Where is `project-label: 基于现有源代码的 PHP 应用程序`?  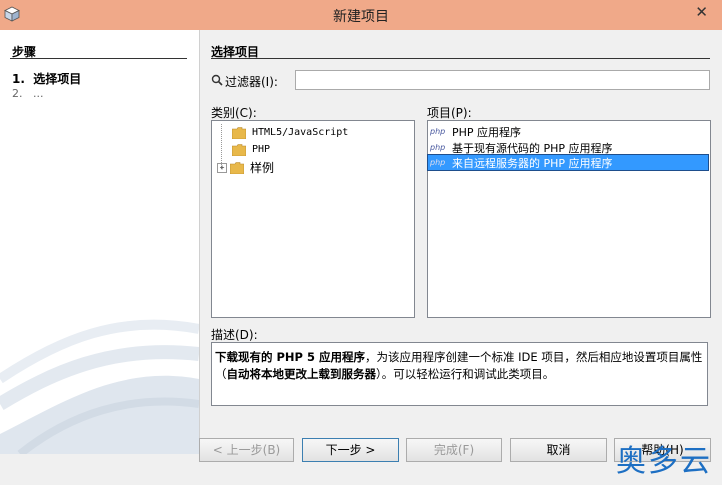
project-label: 基于现有源代码的 PHP 应用程序 is located at coordinates (532, 148).